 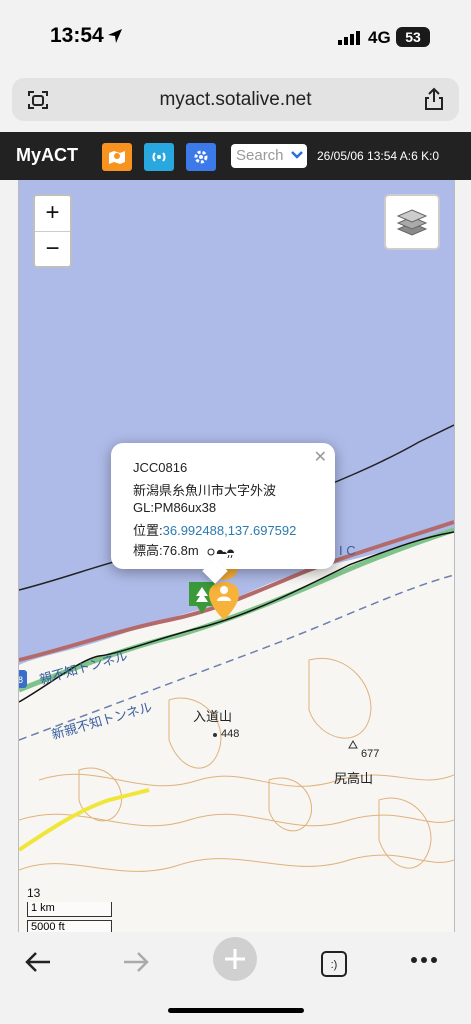 What do you see at coordinates (236, 1010) in the screenshot?
I see `home-indicator` at bounding box center [236, 1010].